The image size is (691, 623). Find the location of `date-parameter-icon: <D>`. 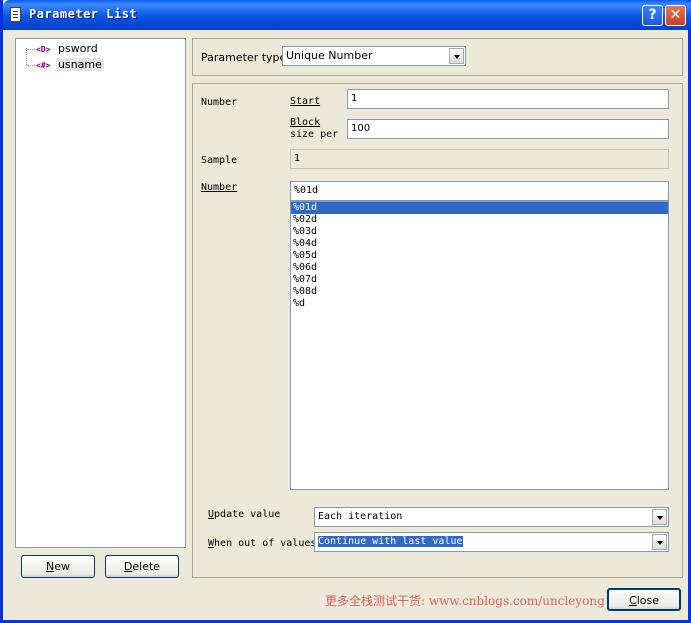

date-parameter-icon: <D> is located at coordinates (43, 49).